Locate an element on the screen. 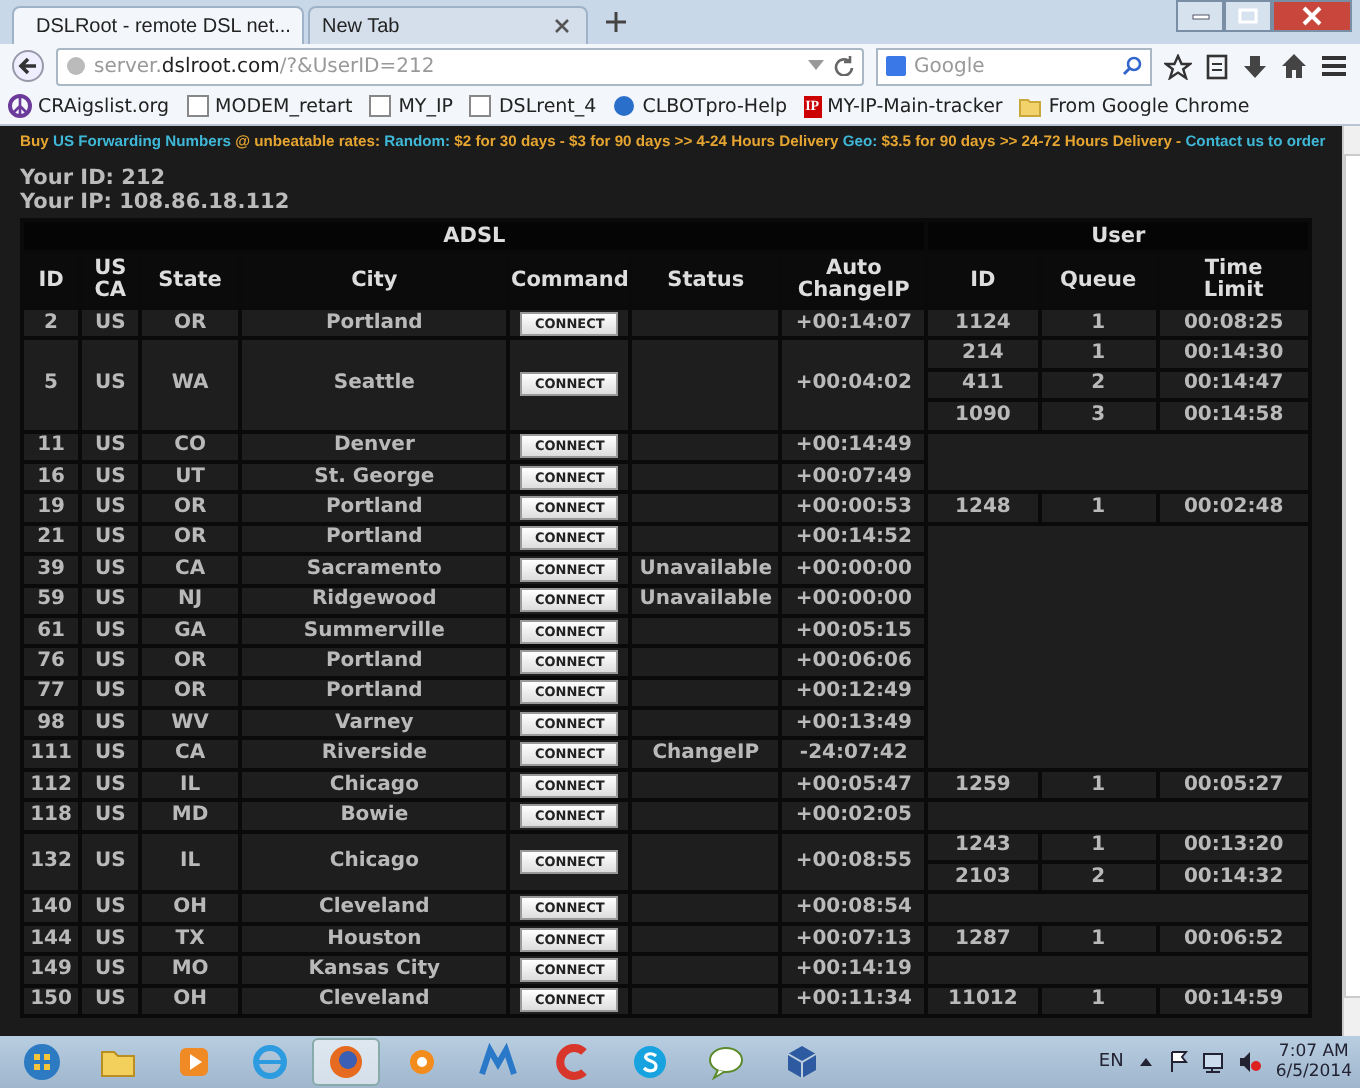 This screenshot has width=1360, height=1088. table-cell: +00:02:05 is located at coordinates (853, 816).